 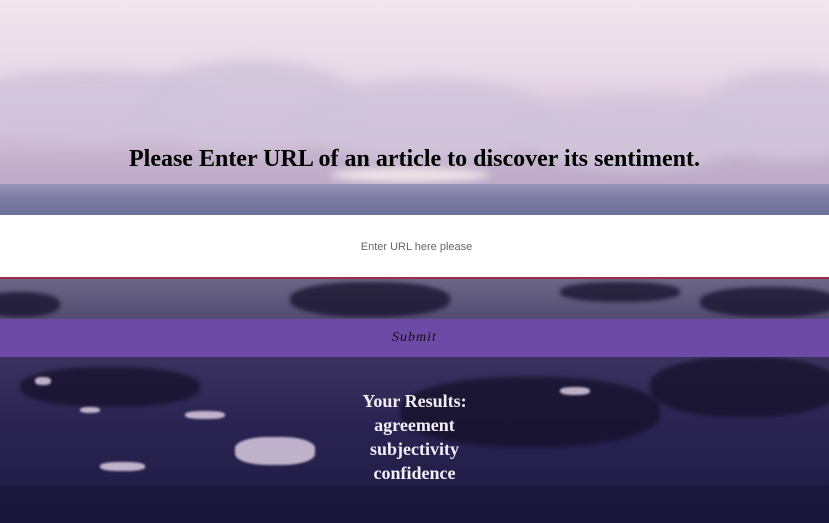 I want to click on result-confidence: confidence, so click(x=414, y=473).